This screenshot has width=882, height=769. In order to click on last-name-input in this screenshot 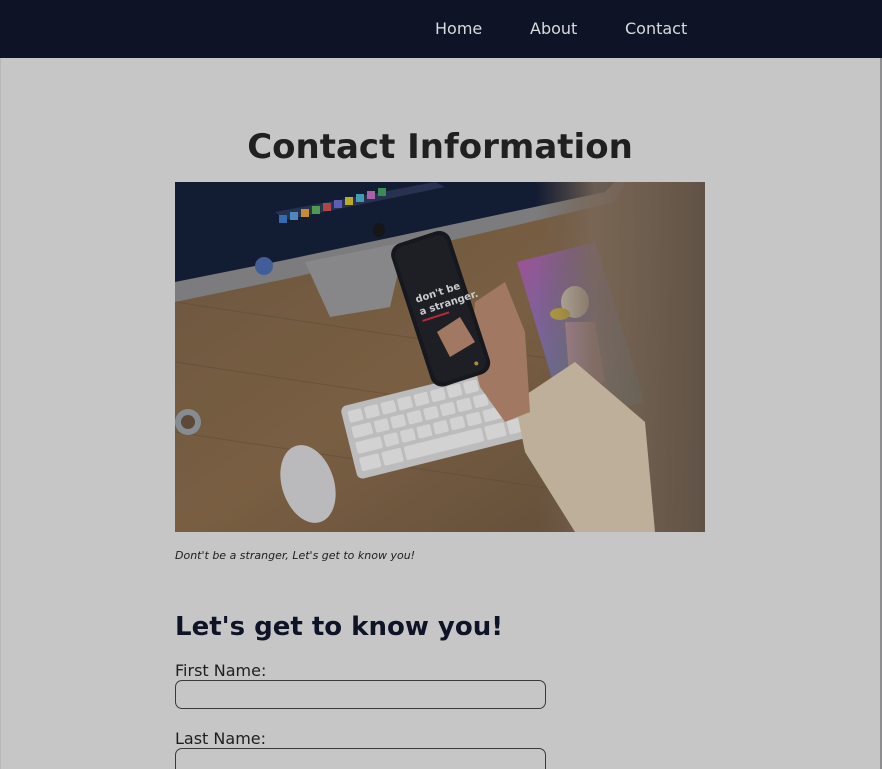, I will do `click(360, 758)`.